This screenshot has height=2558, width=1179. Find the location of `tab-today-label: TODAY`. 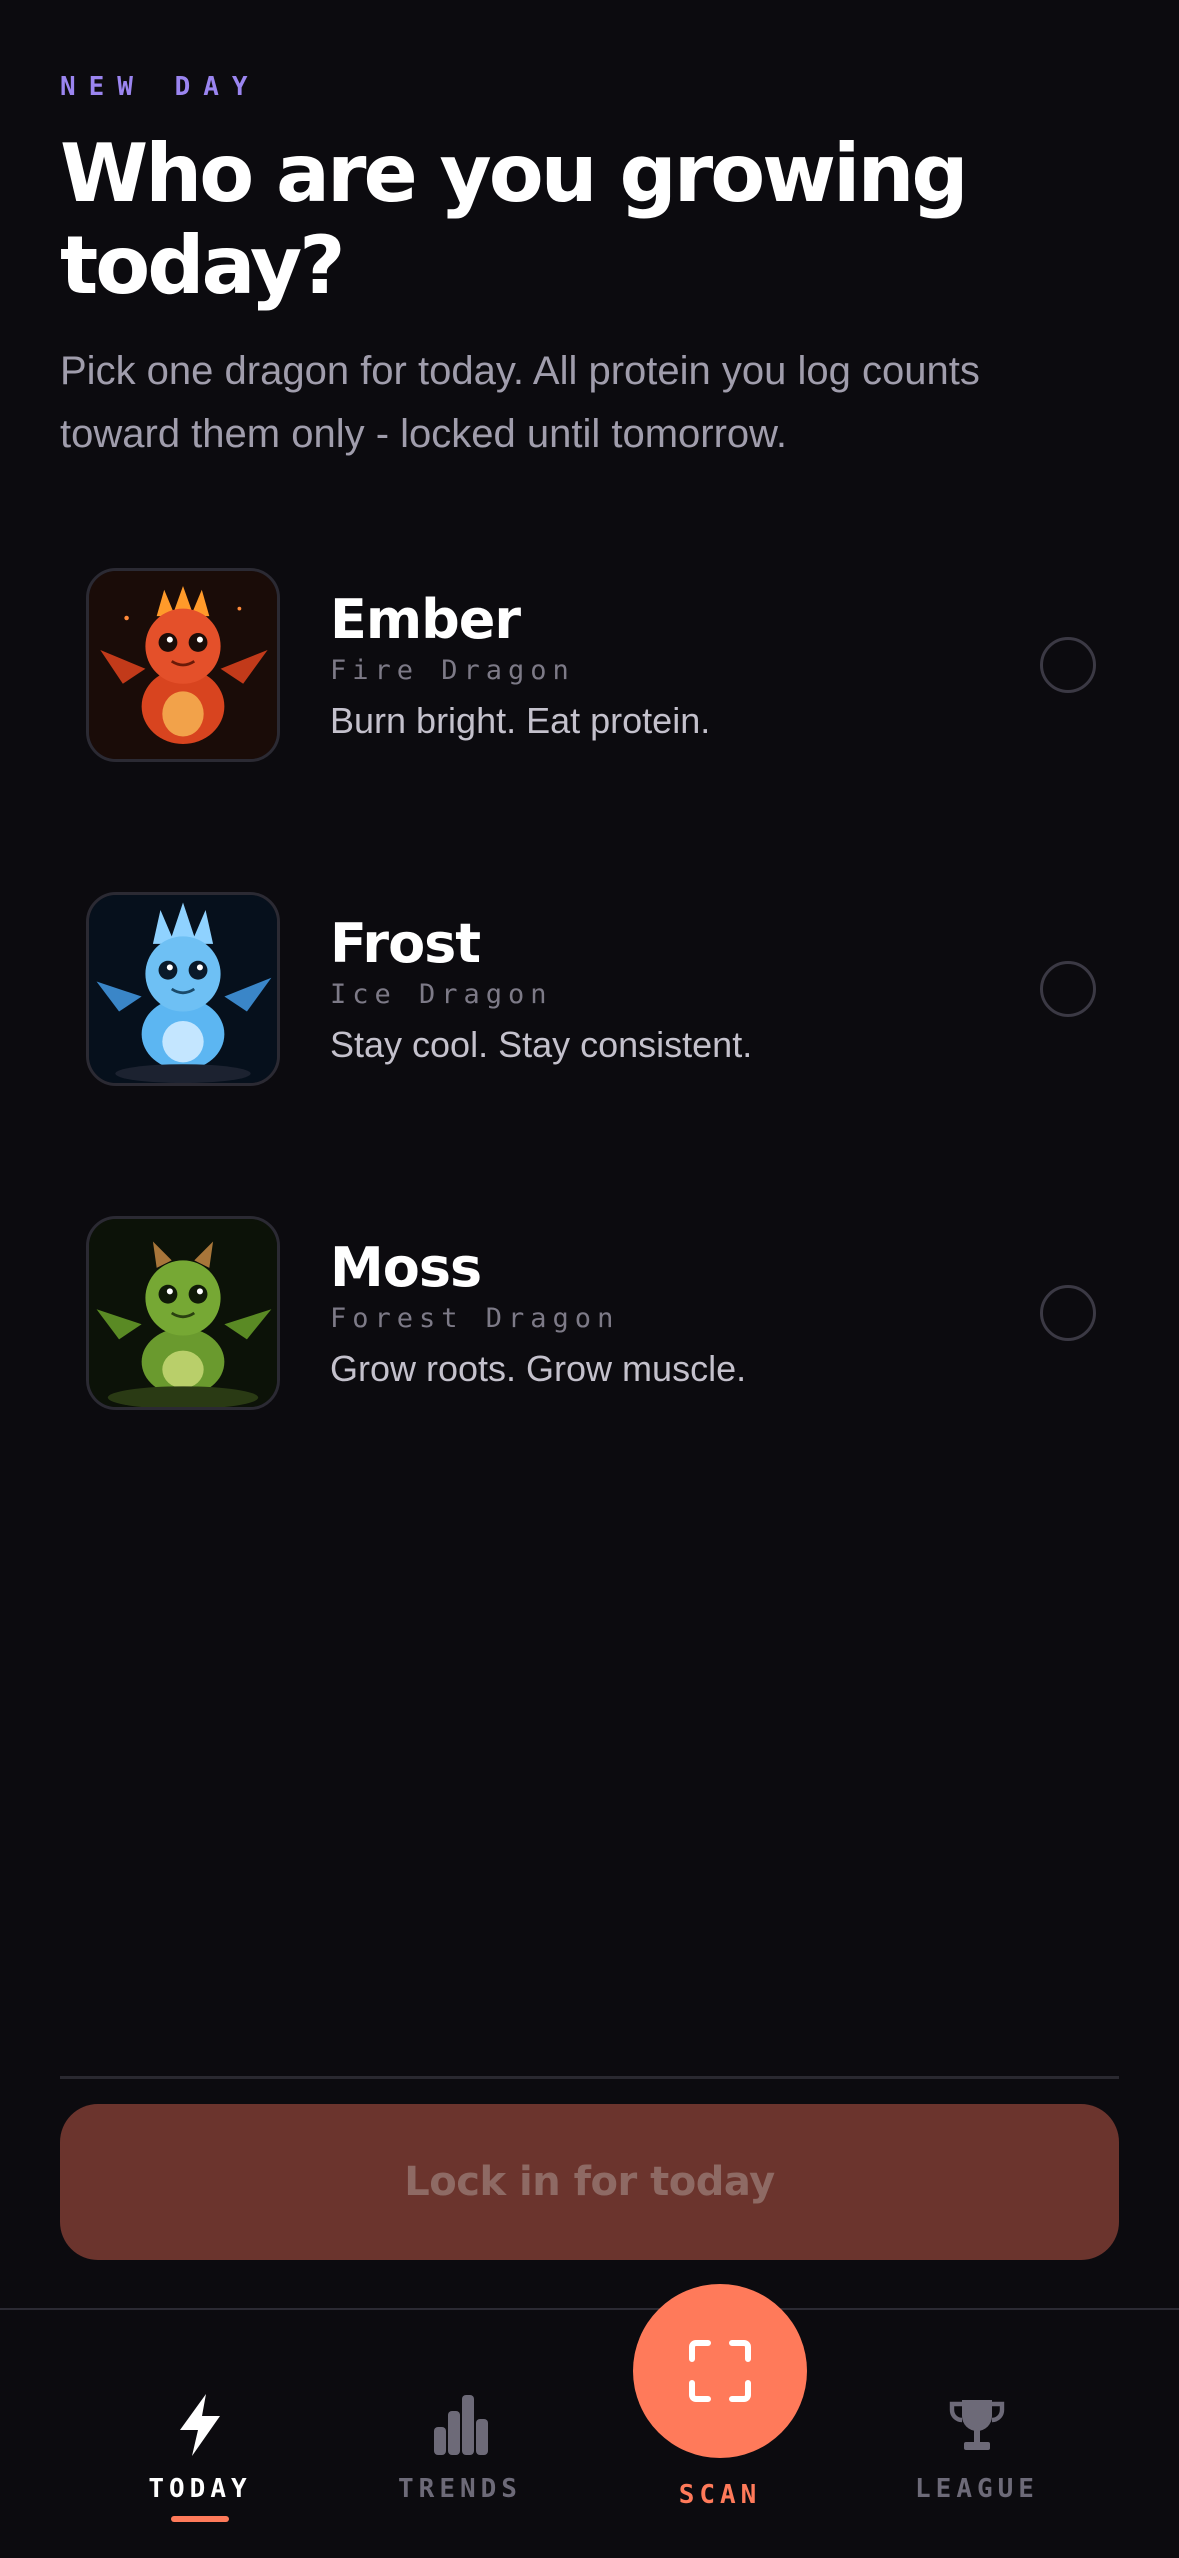

tab-today-label: TODAY is located at coordinates (200, 2489).